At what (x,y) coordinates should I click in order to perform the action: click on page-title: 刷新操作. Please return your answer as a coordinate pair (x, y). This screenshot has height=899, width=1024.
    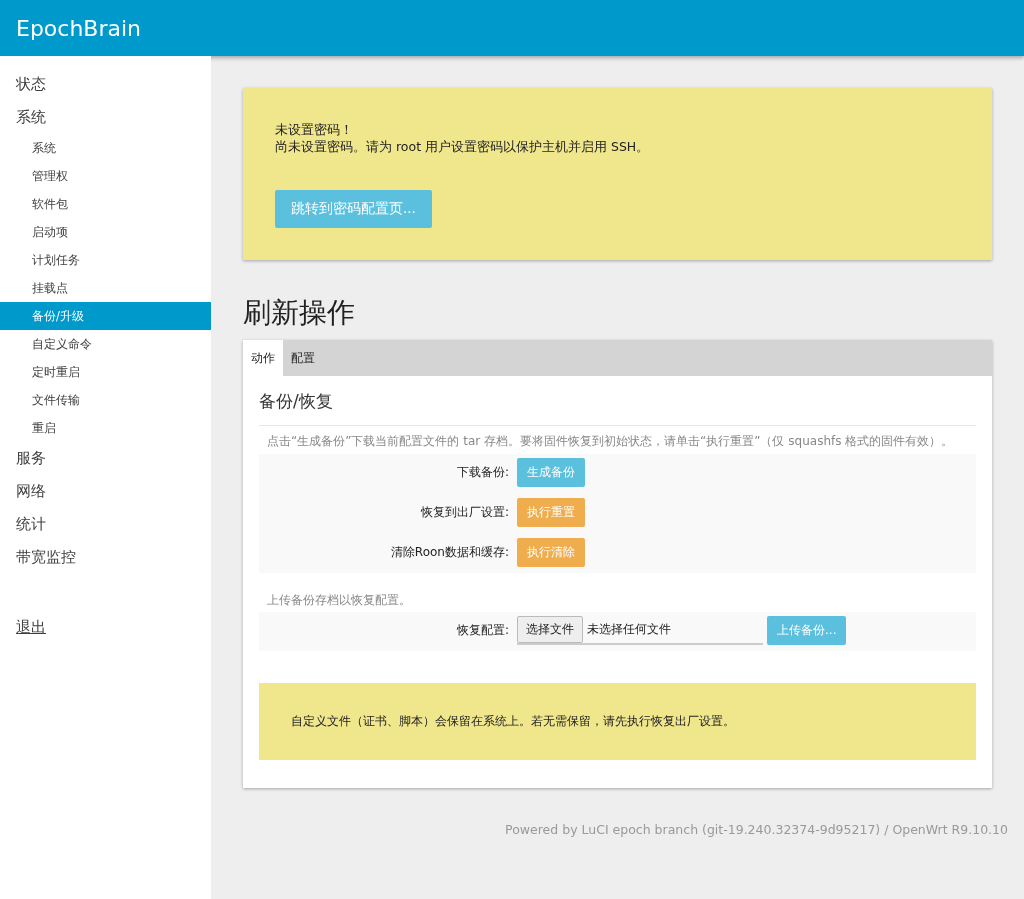
    Looking at the image, I should click on (299, 313).